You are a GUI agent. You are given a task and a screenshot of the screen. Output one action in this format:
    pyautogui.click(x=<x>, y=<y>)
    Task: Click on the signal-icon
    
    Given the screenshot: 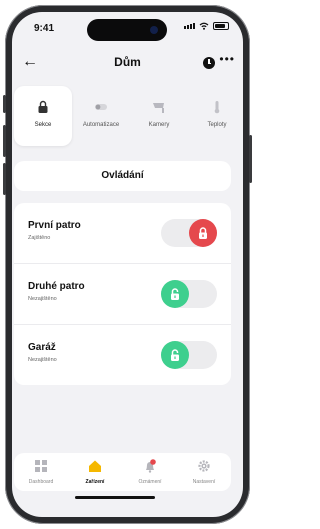 What is the action you would take?
    pyautogui.click(x=189, y=26)
    